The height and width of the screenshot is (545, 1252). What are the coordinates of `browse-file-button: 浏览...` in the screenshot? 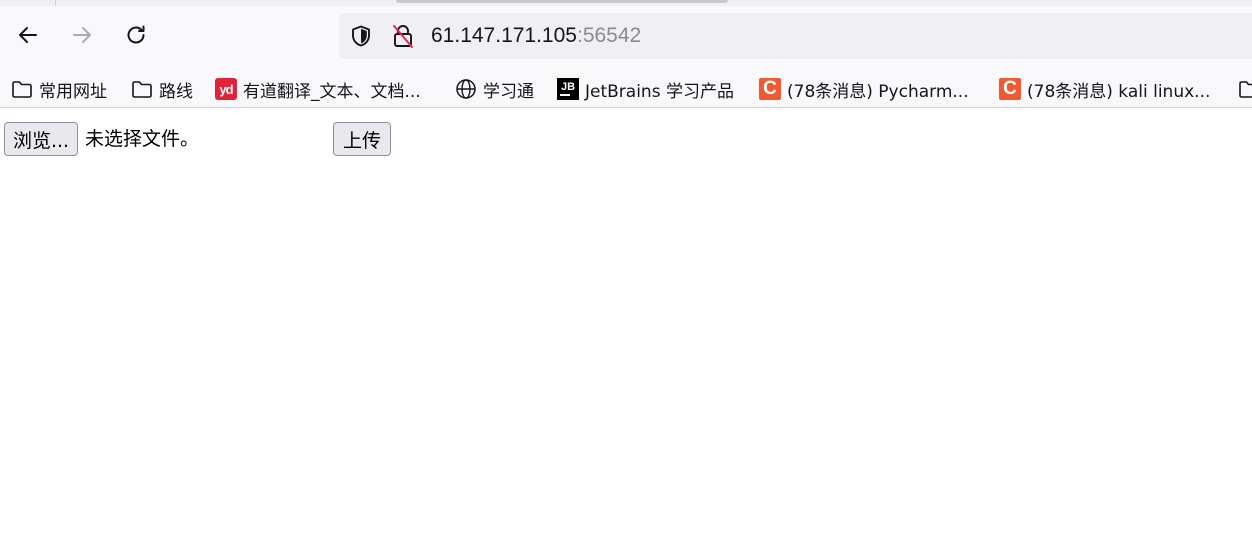 It's located at (41, 139).